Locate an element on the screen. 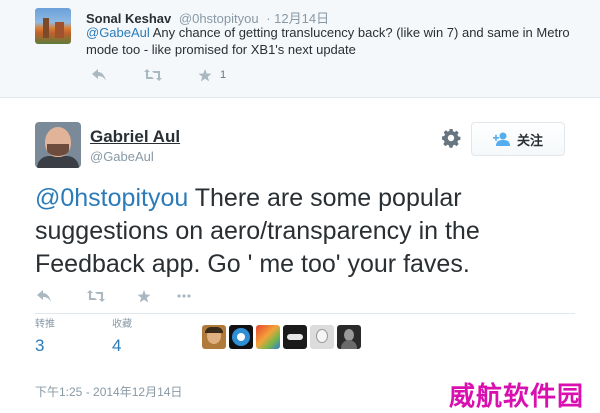 The width and height of the screenshot is (600, 413). divider is located at coordinates (305, 313).